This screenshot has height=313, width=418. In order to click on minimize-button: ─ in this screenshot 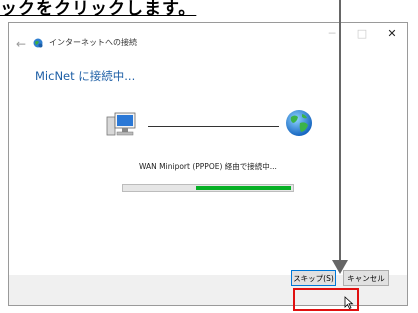, I will do `click(332, 33)`.